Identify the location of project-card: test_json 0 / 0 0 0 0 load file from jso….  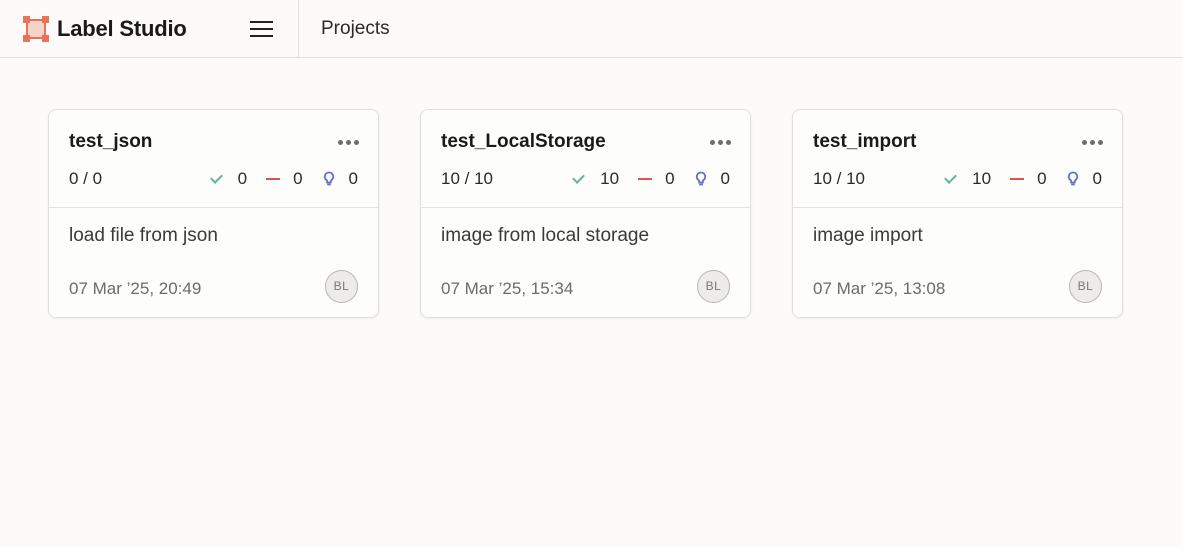
(213, 213).